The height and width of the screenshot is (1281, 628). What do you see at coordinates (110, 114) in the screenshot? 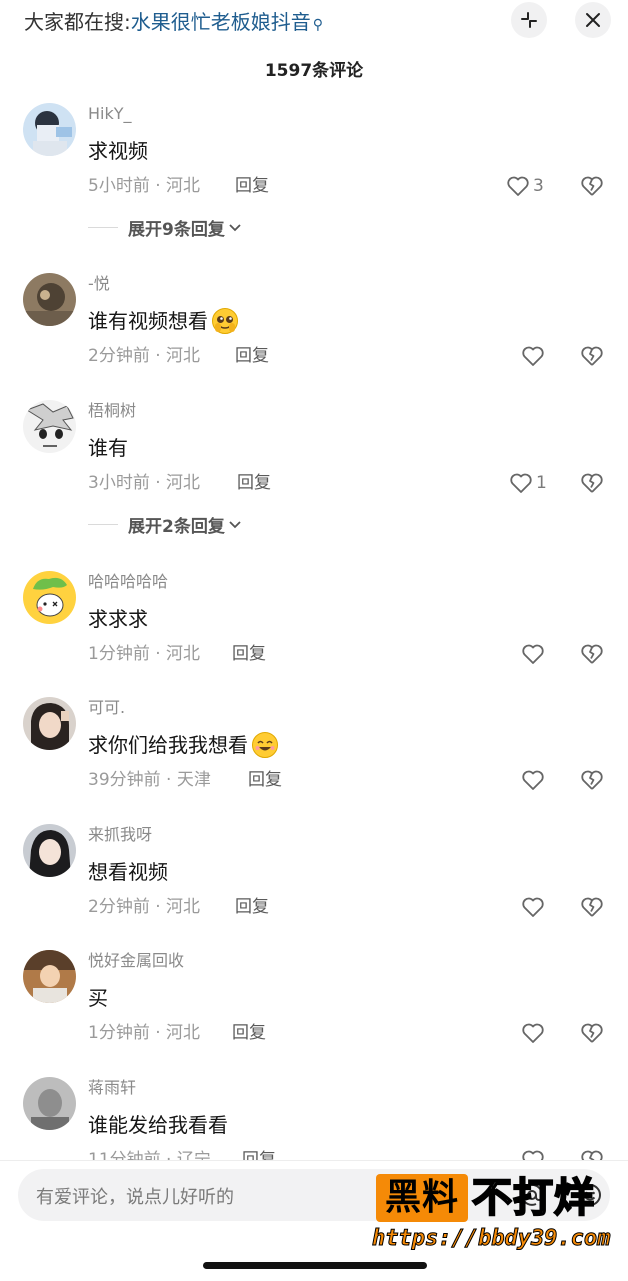
I see `username: HikY_` at bounding box center [110, 114].